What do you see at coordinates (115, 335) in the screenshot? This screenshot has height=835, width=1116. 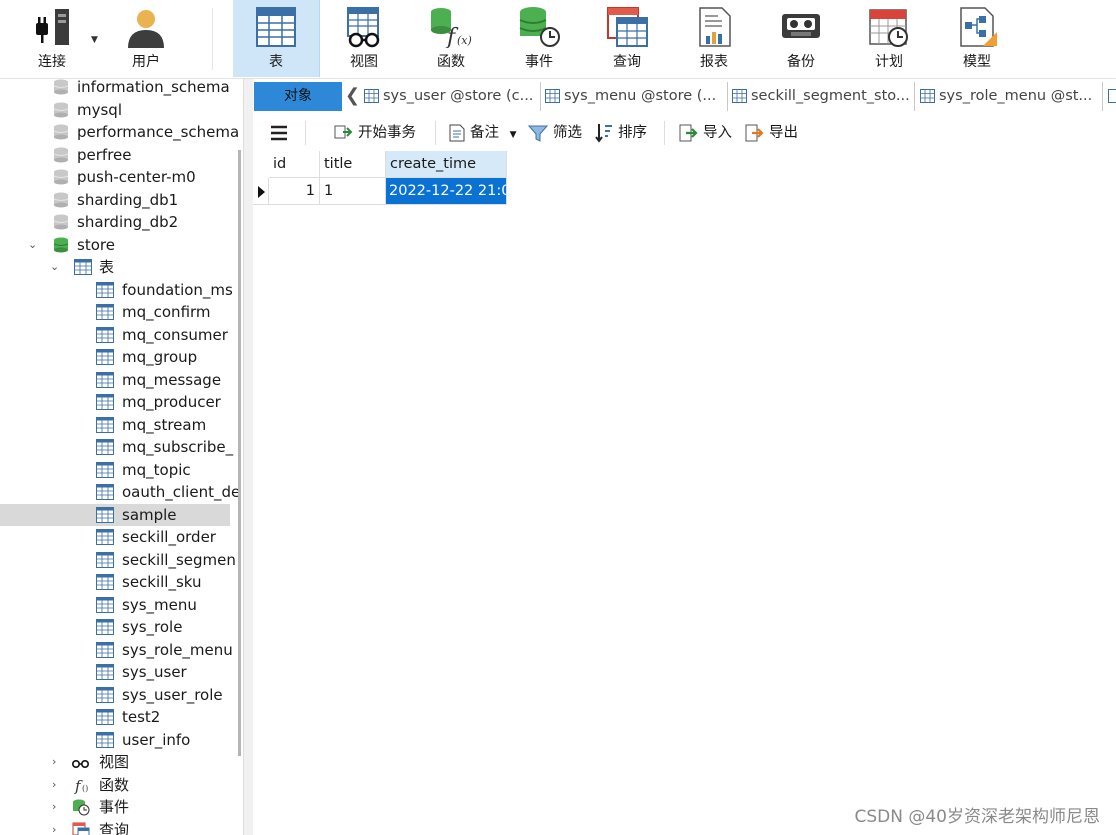 I see `tree-table-mq-consumer: mq_consumer` at bounding box center [115, 335].